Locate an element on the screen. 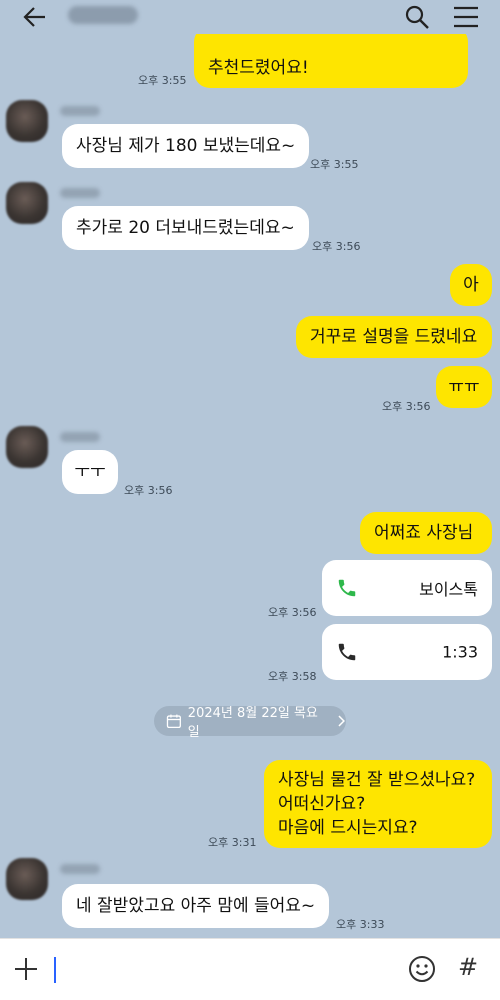 This screenshot has width=500, height=1000. message-bubble-outgoing: 사장님 물건 잘 받으셨나요? 어떠신가요? 마음에 드시는지요? is located at coordinates (378, 804).